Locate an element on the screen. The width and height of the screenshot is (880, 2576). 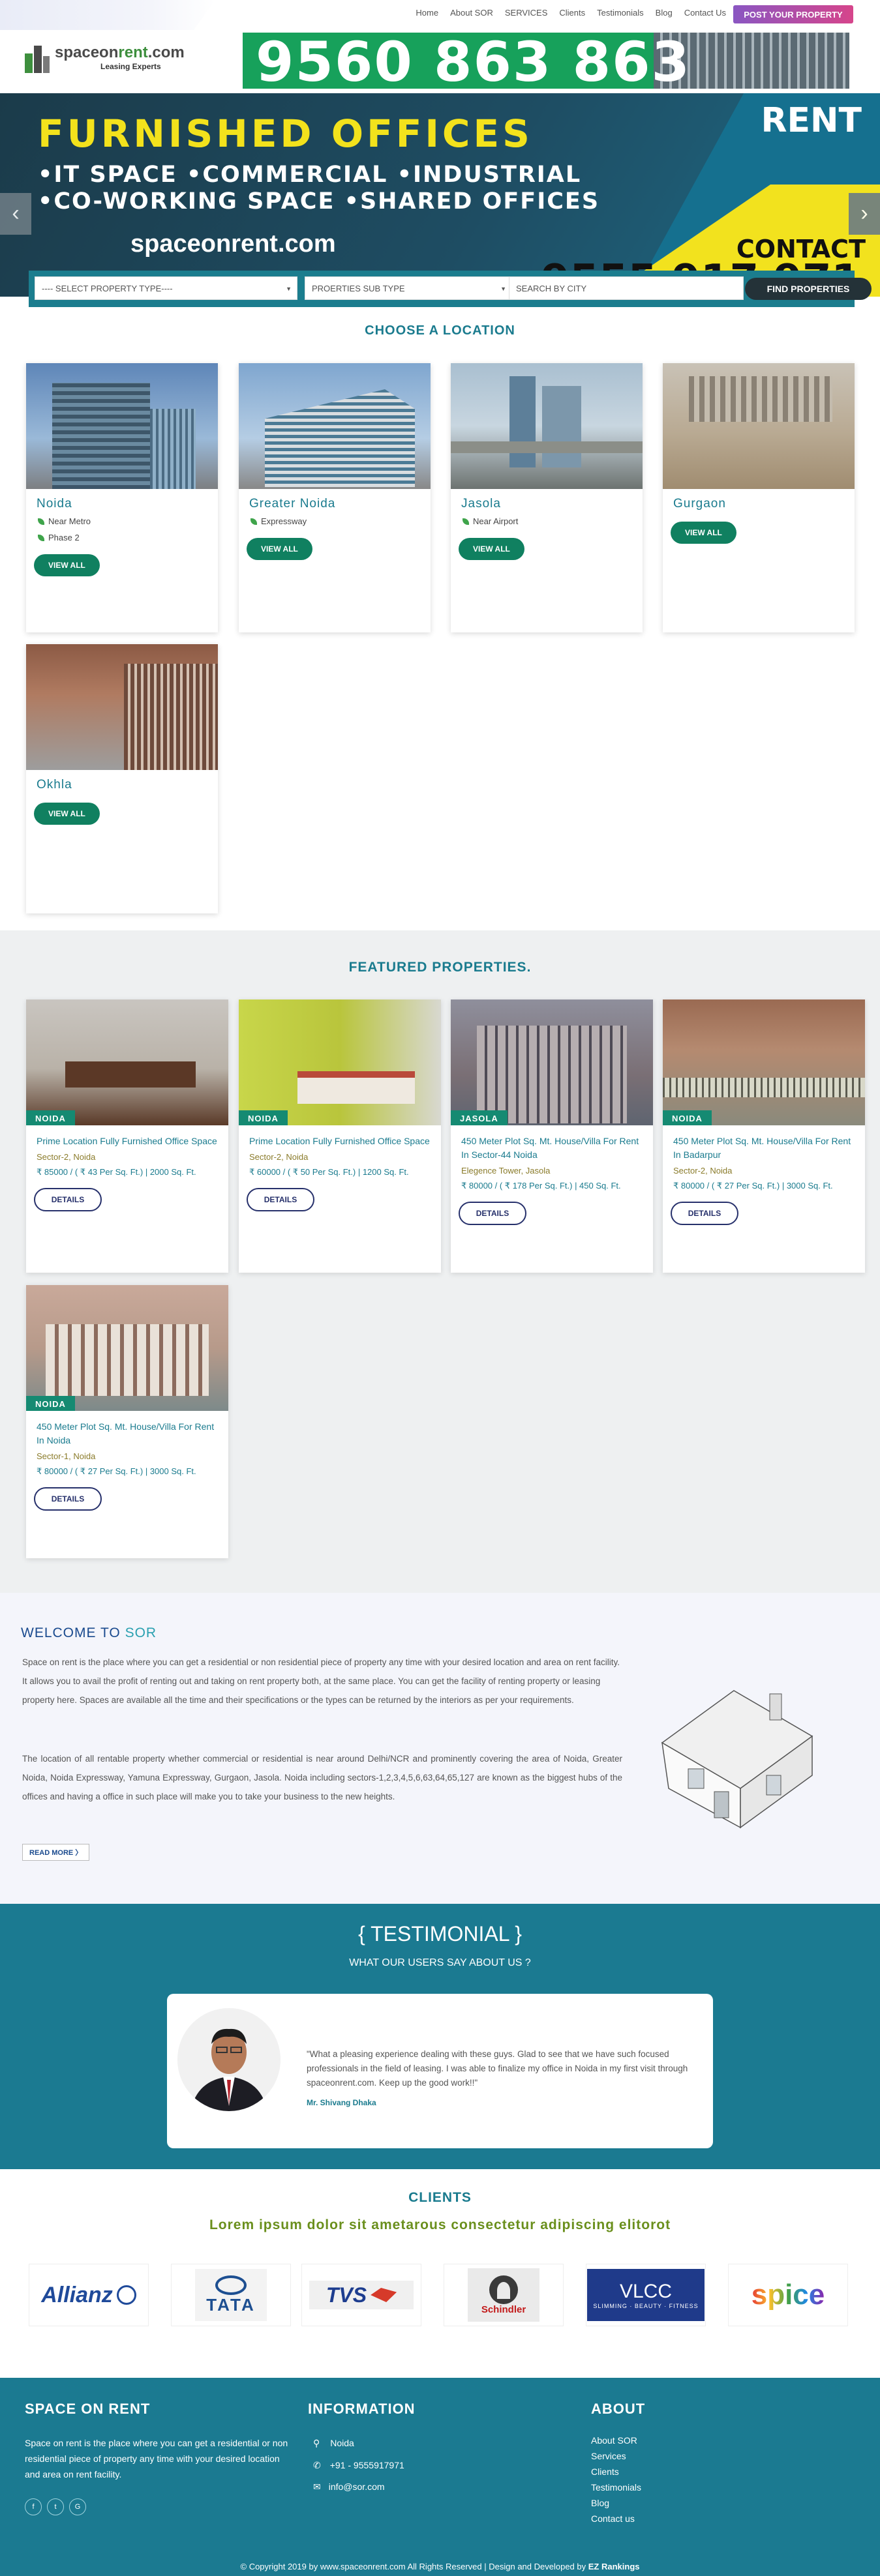
footer-address: ⚲ Noida is located at coordinates (333, 2443).